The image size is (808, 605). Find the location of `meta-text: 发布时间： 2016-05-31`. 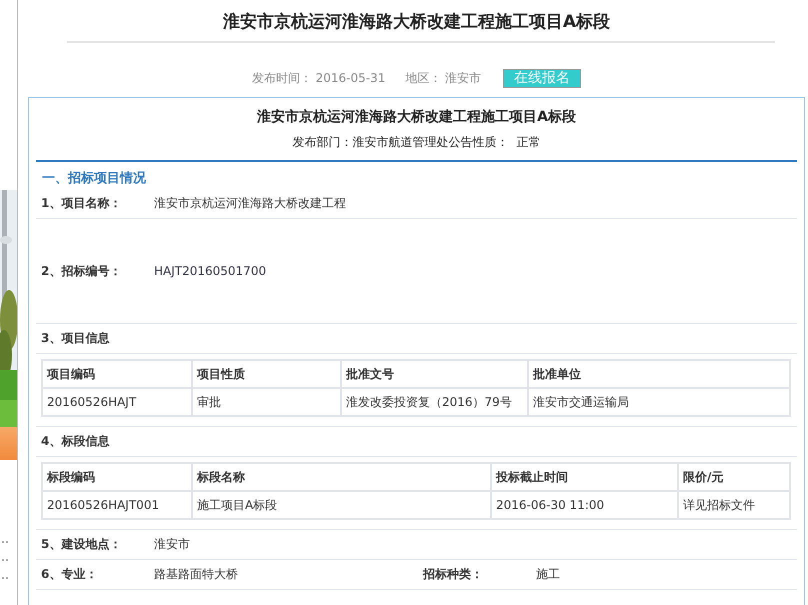

meta-text: 发布时间： 2016-05-31 is located at coordinates (319, 78).